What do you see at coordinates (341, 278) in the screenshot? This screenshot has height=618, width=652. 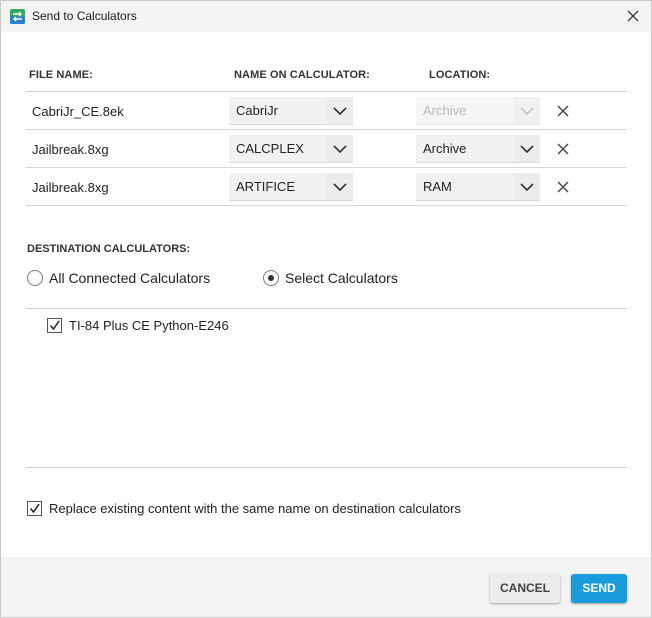 I see `radio-select-calculators-label: Select Calculators` at bounding box center [341, 278].